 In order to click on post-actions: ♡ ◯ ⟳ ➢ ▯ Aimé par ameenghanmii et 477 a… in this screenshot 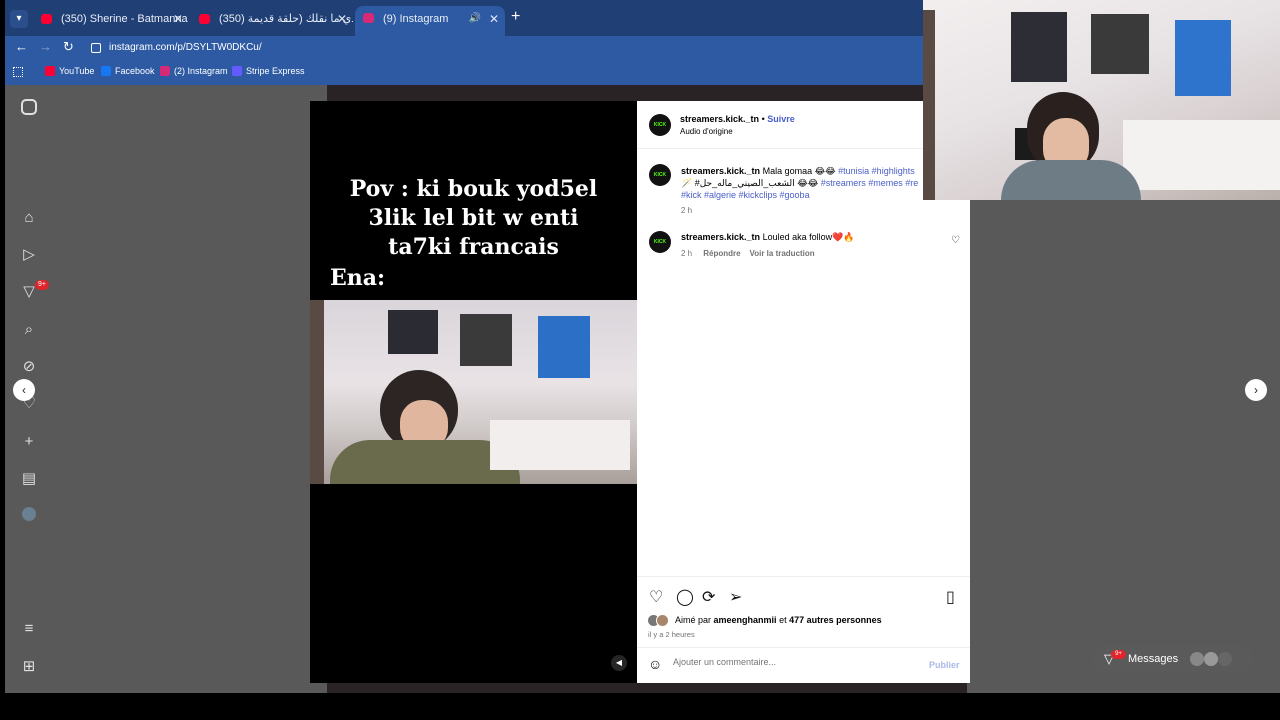, I will do `click(803, 629)`.